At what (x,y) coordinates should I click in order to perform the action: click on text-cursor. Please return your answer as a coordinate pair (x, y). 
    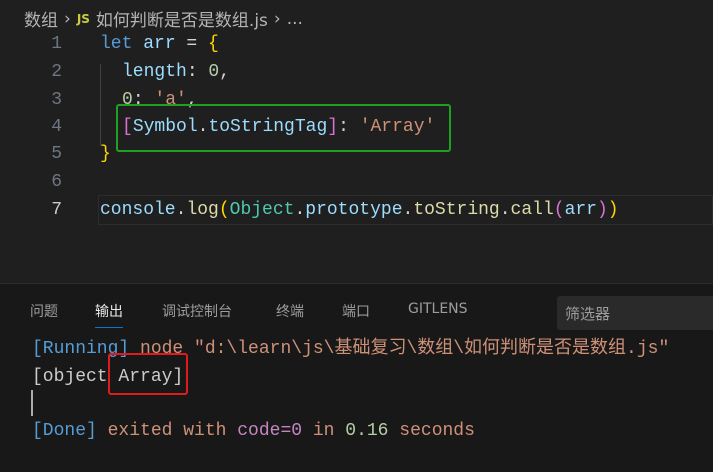
    Looking at the image, I should click on (32, 403).